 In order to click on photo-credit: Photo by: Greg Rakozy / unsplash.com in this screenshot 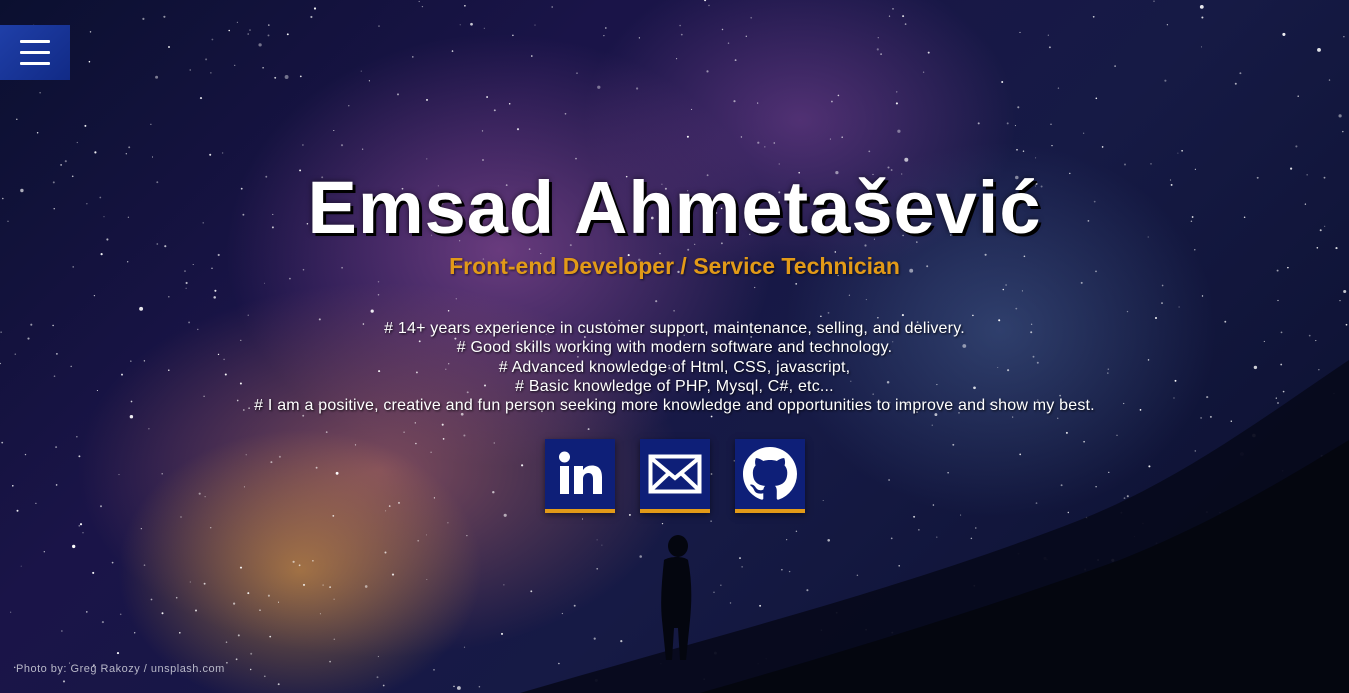, I will do `click(120, 669)`.